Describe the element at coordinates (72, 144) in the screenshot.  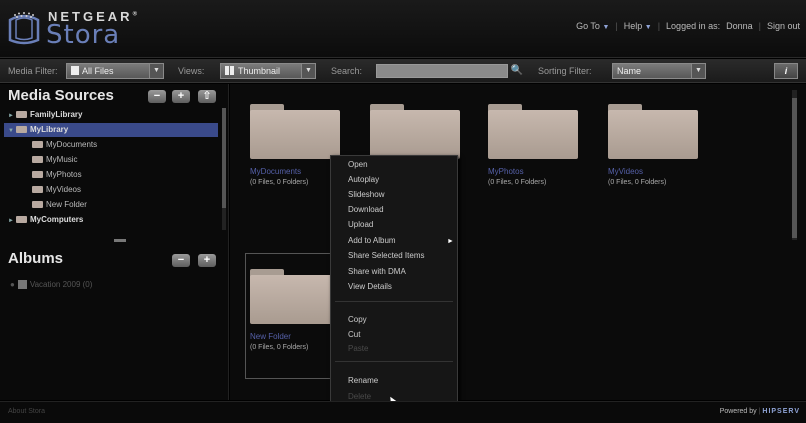
I see `tree-item-label: MyDocuments` at that location.